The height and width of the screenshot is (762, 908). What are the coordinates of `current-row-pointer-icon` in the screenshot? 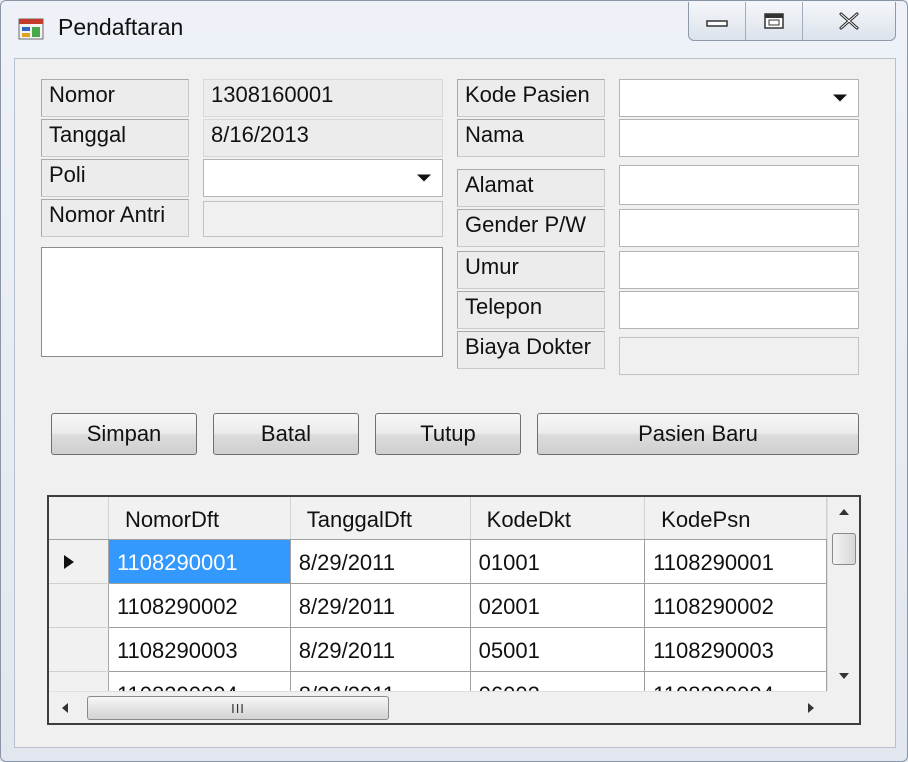 It's located at (69, 561).